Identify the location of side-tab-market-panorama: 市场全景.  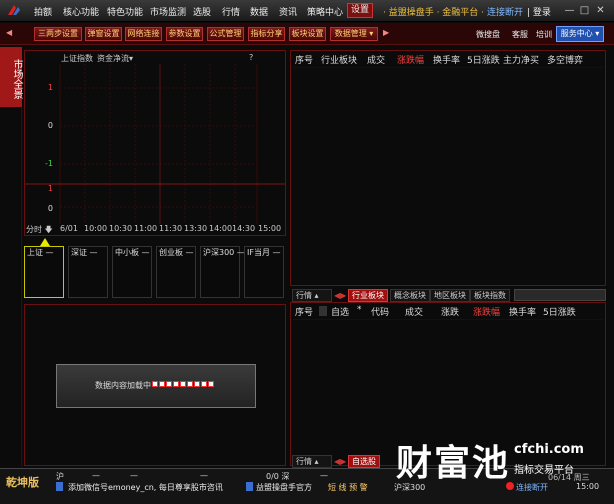
(11, 77).